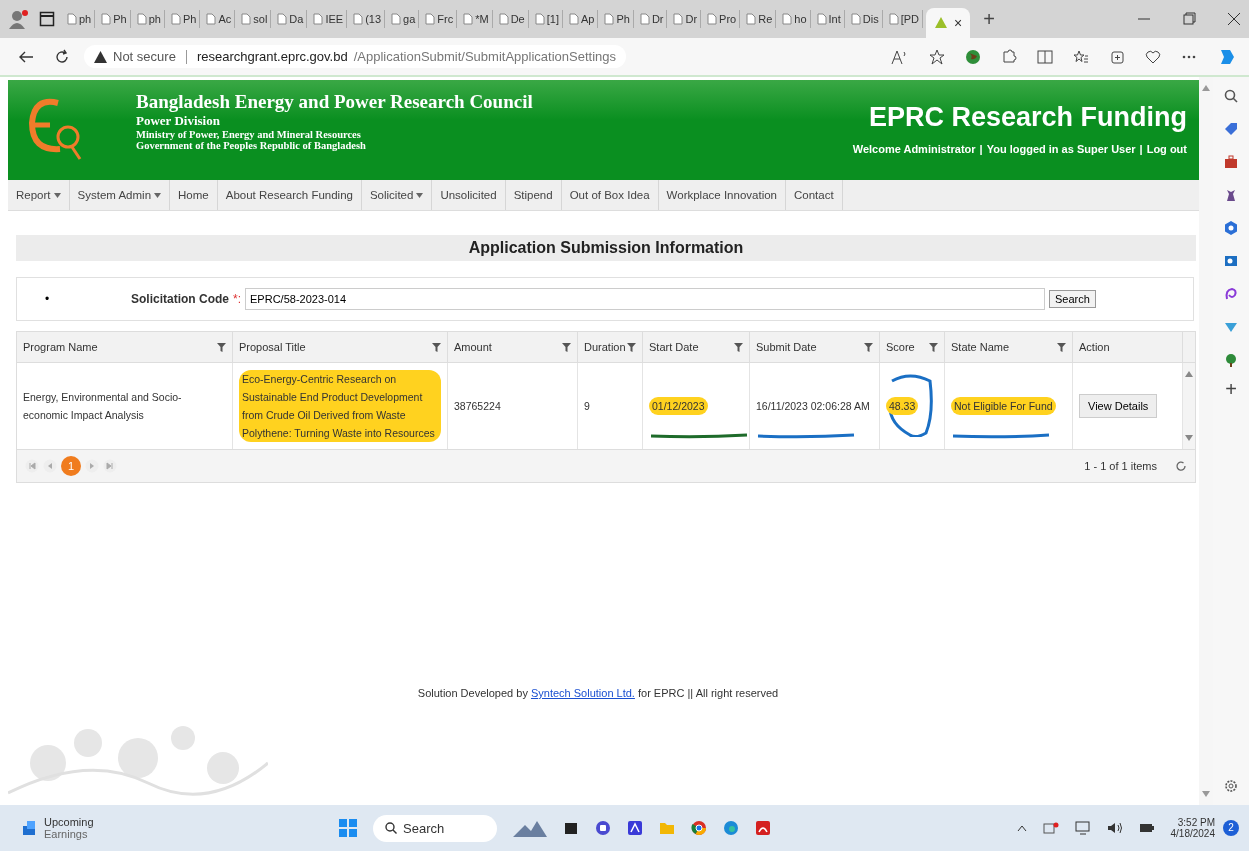 Image resolution: width=1249 pixels, height=851 pixels. Describe the element at coordinates (1231, 327) in the screenshot. I see `drop-icon` at that location.